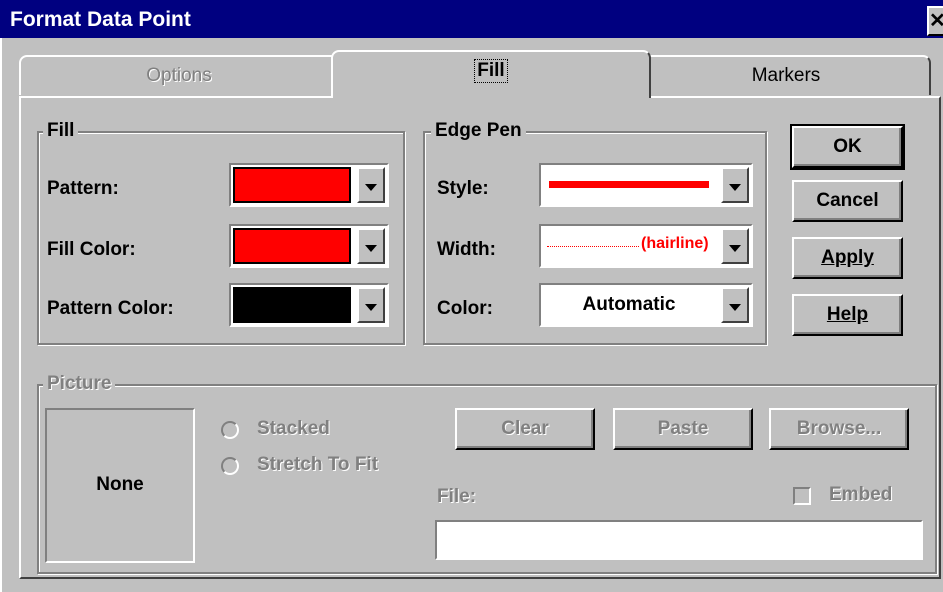 The image size is (943, 592). I want to click on pattern-swatch, so click(292, 185).